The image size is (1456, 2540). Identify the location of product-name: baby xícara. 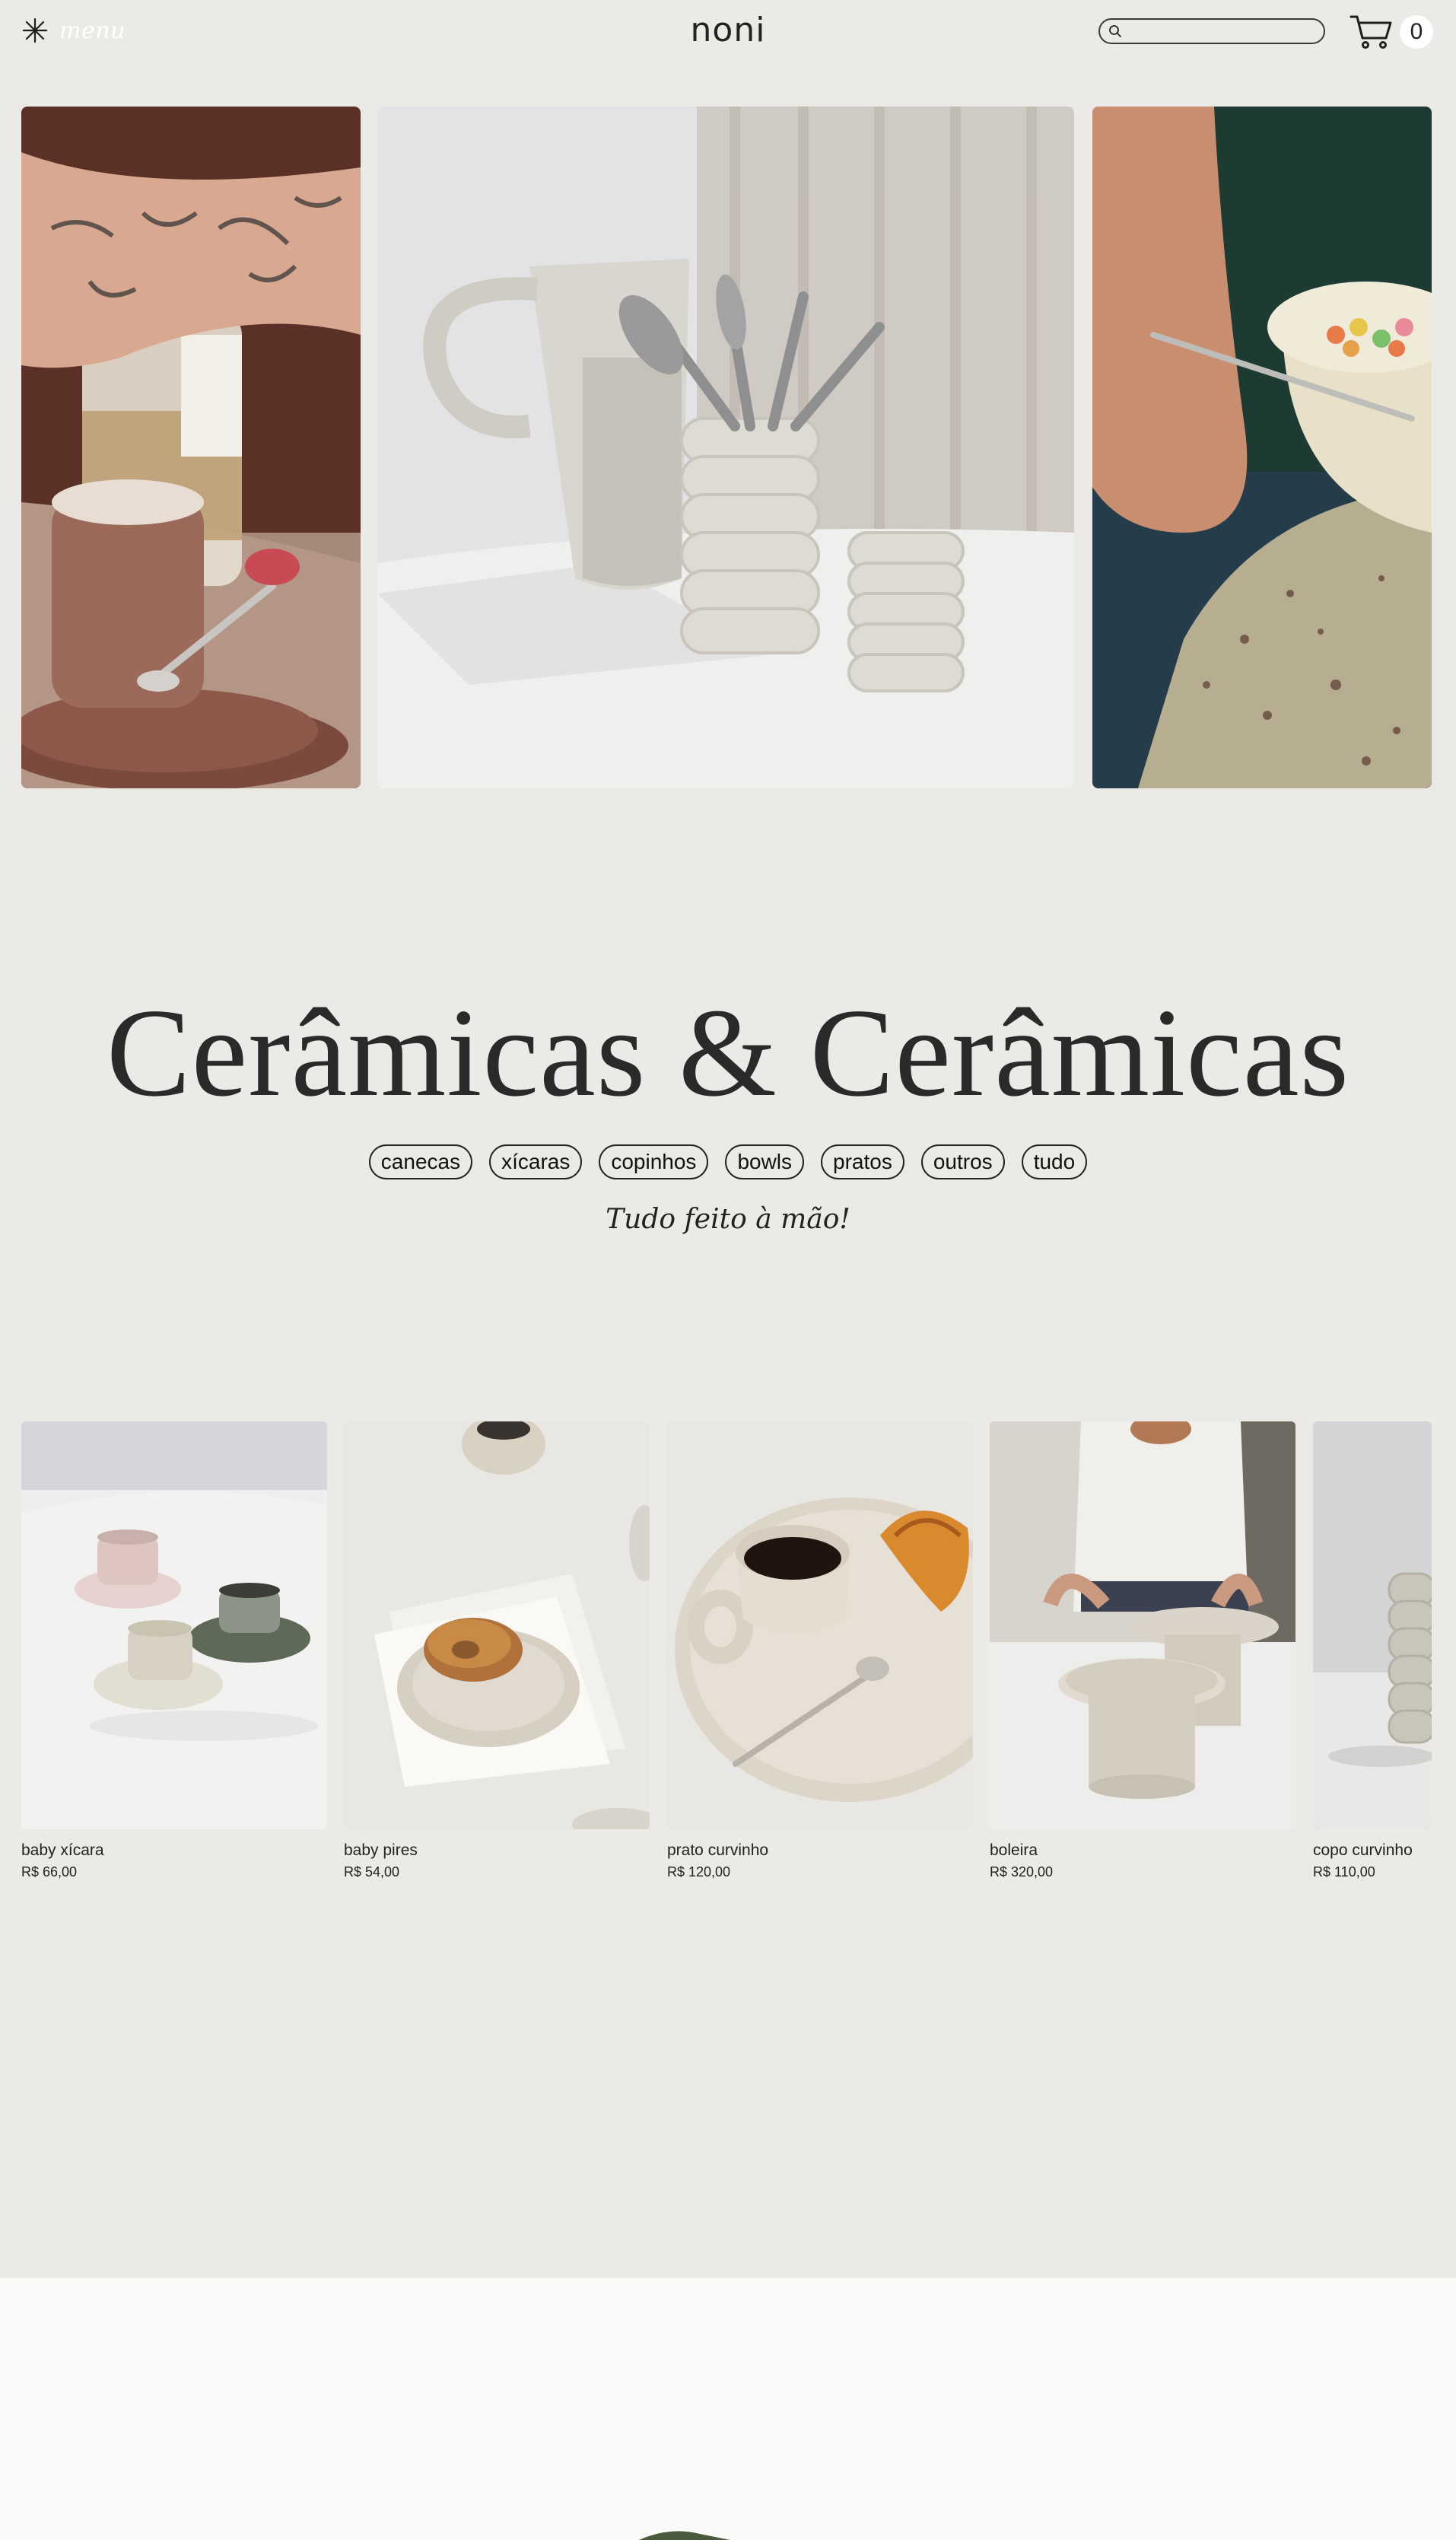
(174, 1850).